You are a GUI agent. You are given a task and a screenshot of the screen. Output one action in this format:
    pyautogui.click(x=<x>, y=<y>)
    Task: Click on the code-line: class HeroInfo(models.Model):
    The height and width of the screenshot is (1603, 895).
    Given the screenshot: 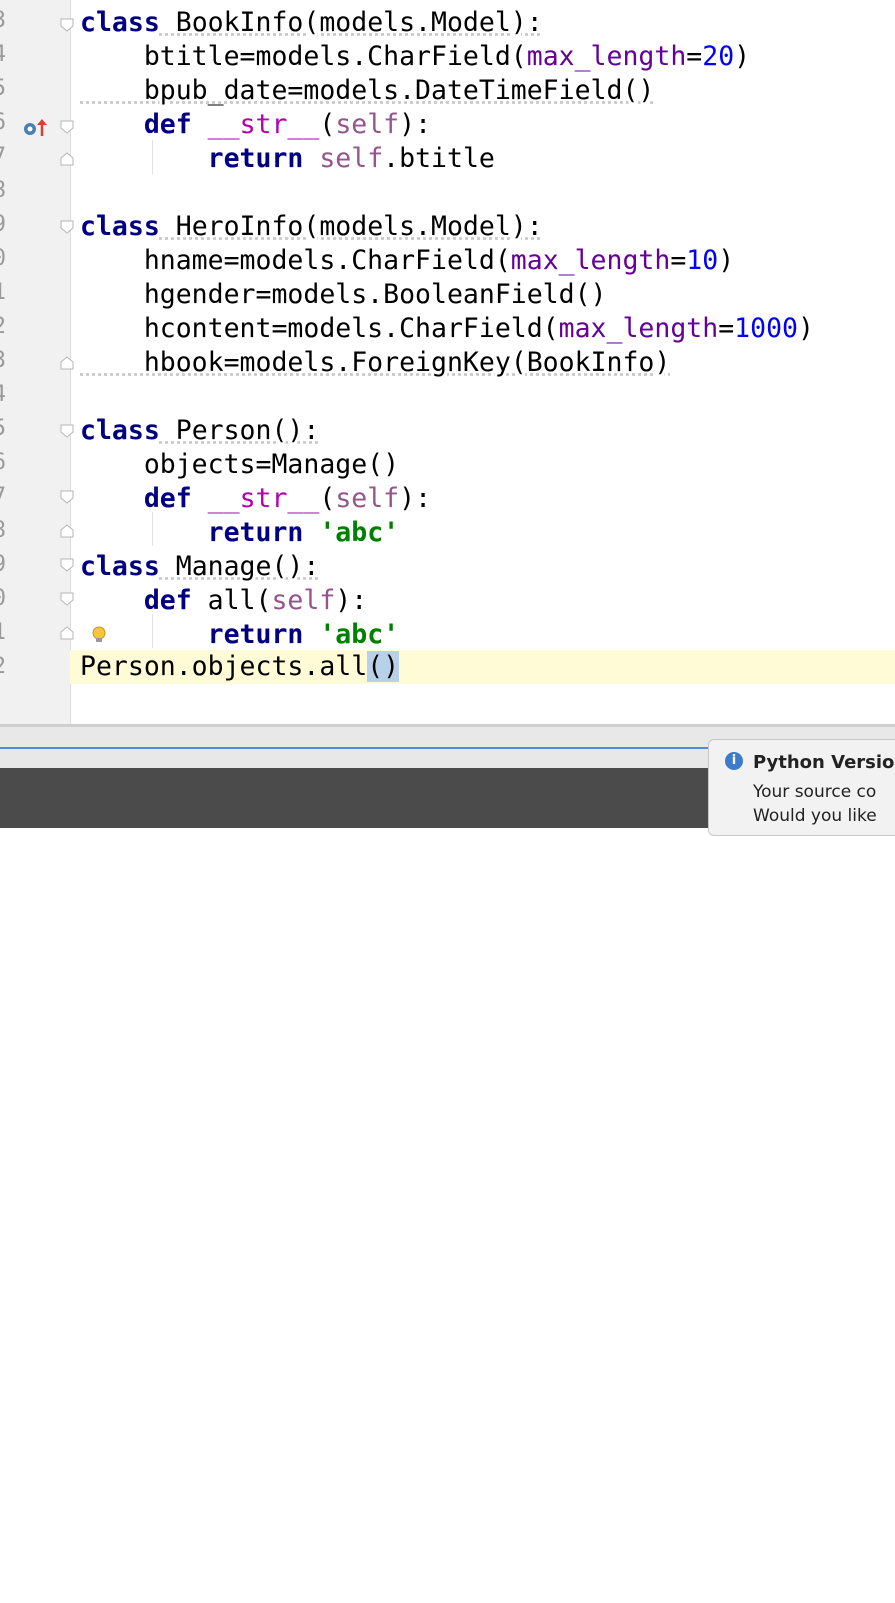 What is the action you would take?
    pyautogui.click(x=311, y=227)
    